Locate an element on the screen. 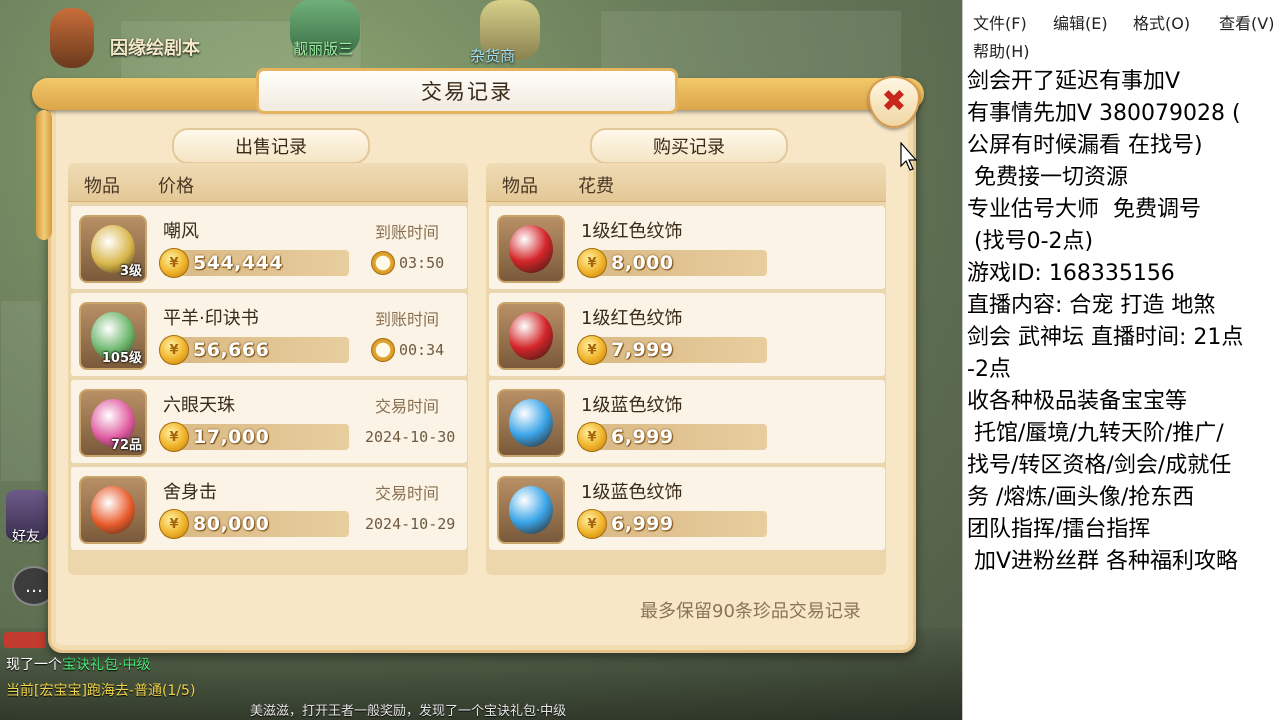 The height and width of the screenshot is (720, 1280). mouse-cursor-icon is located at coordinates (909, 156).